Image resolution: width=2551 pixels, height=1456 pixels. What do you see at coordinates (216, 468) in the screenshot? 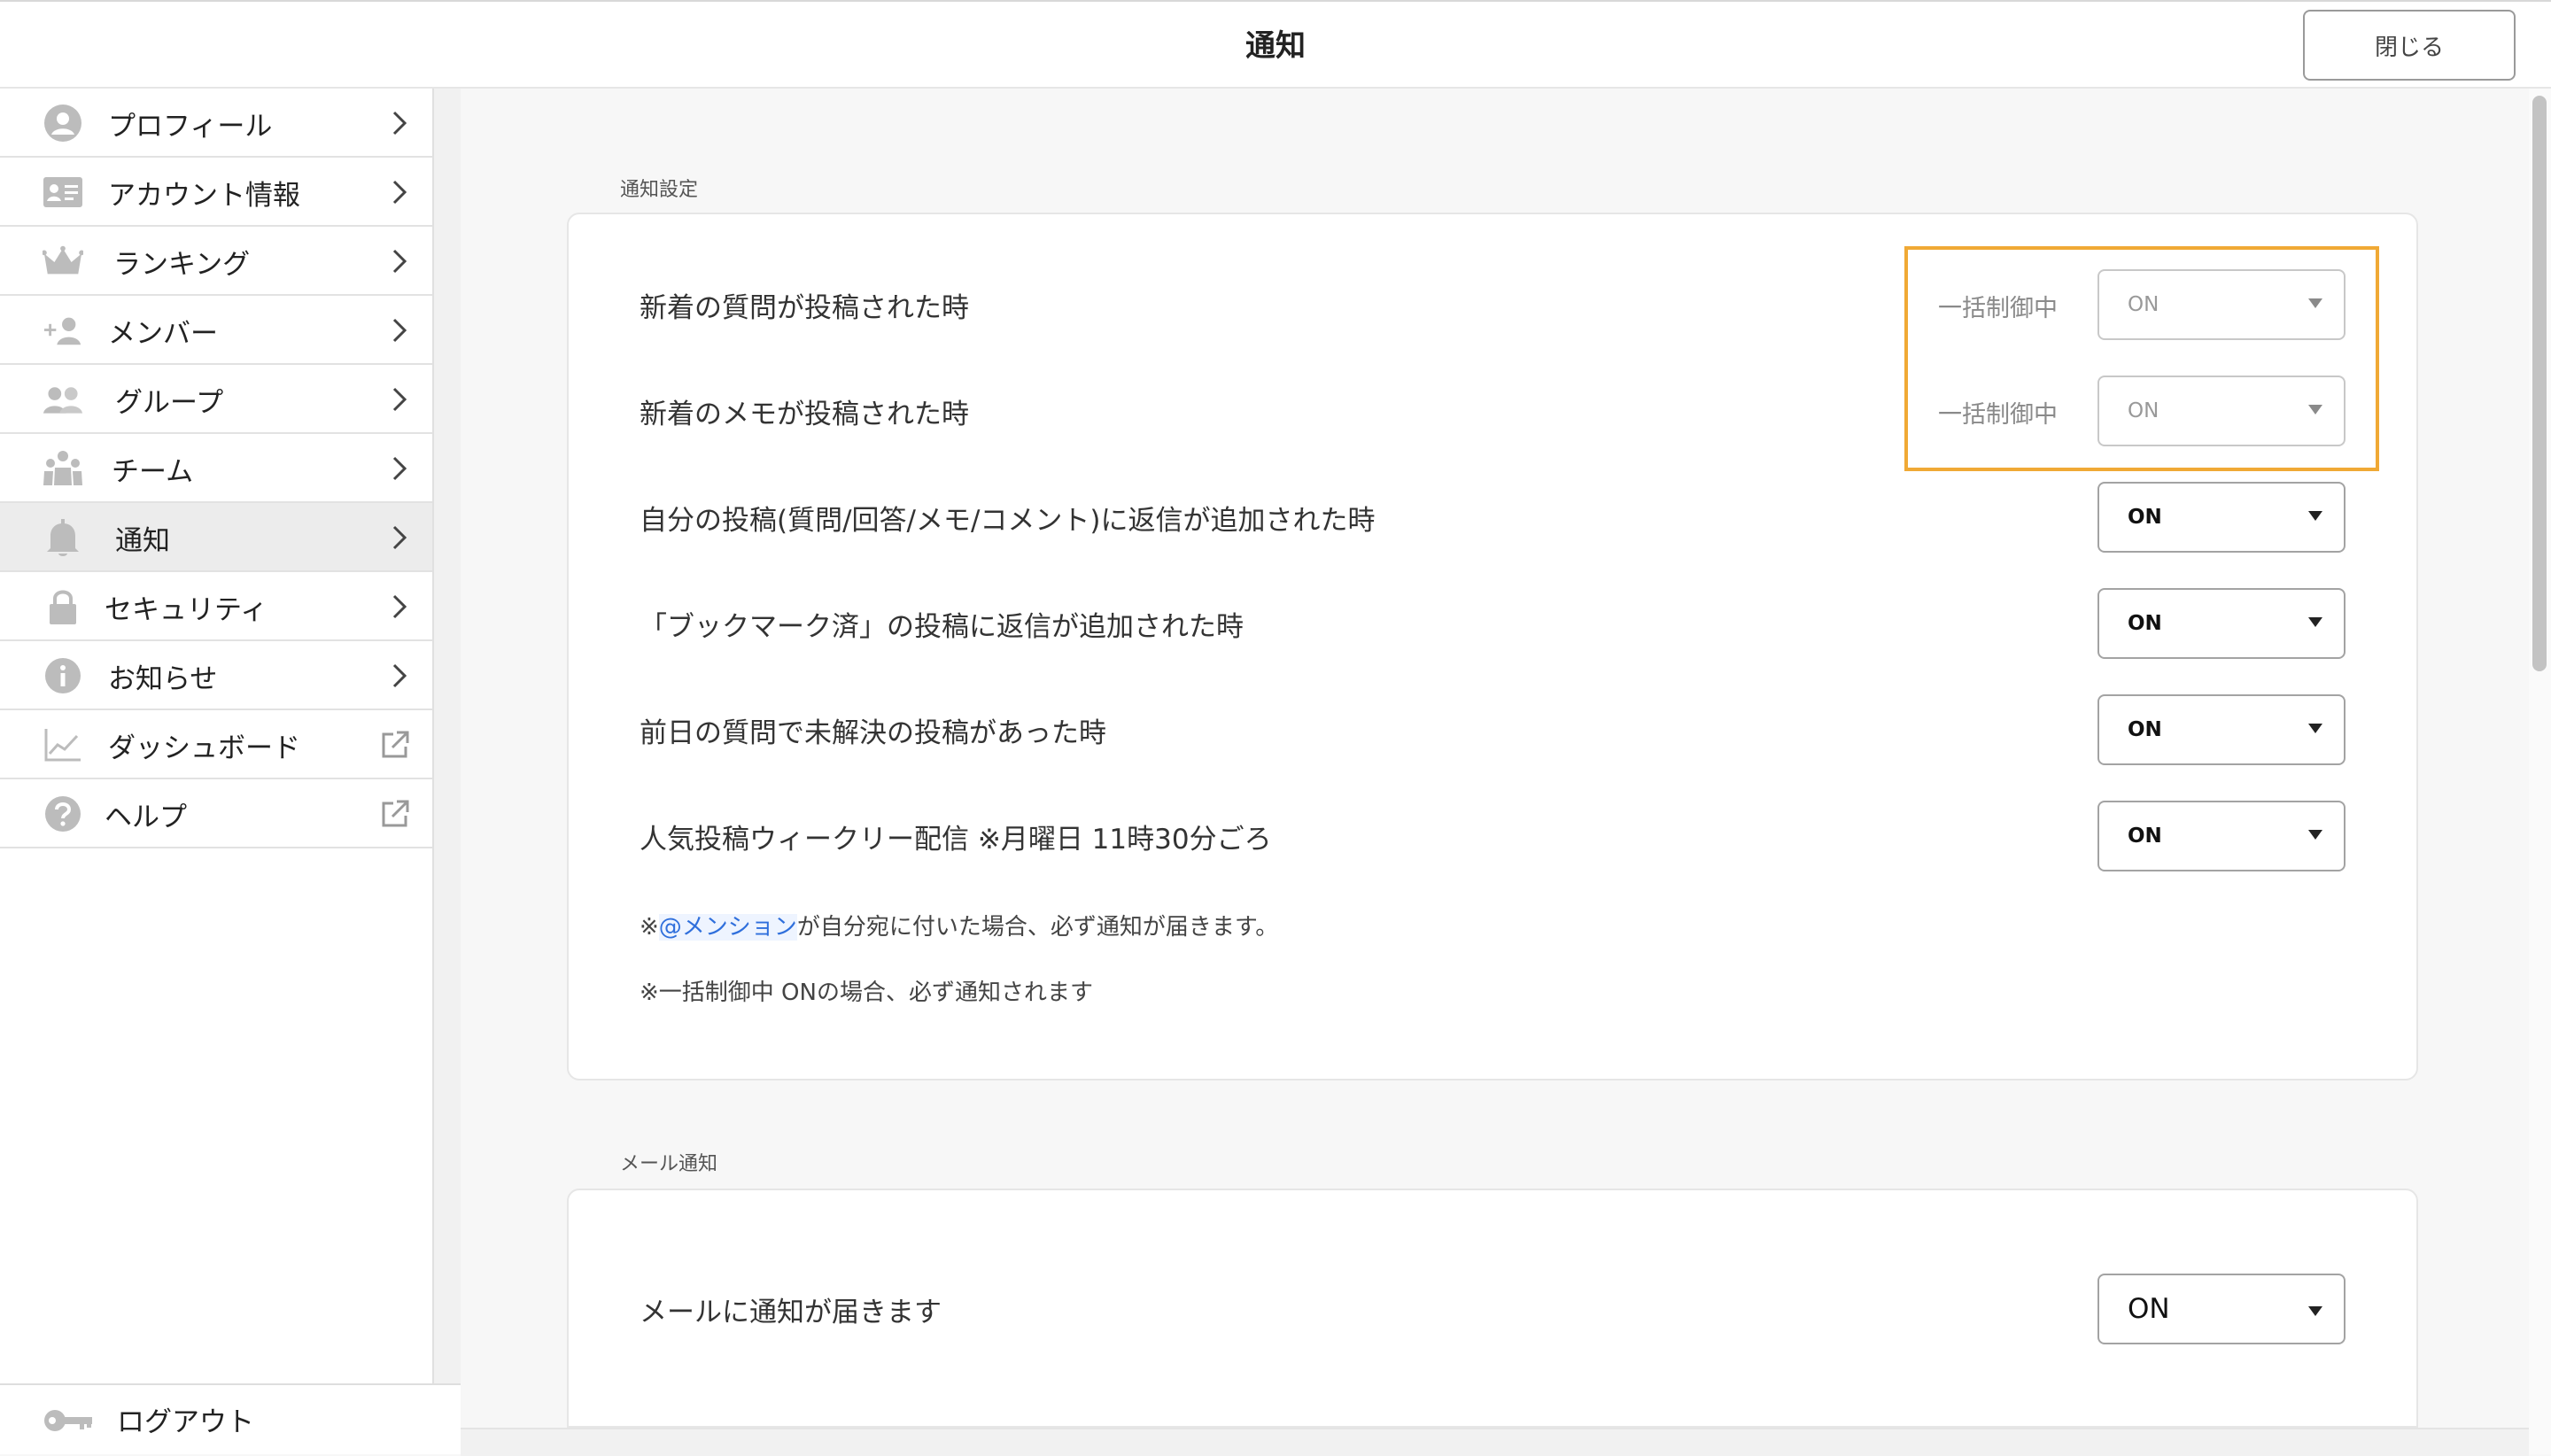
I see `sidebar-item-team: チーム` at bounding box center [216, 468].